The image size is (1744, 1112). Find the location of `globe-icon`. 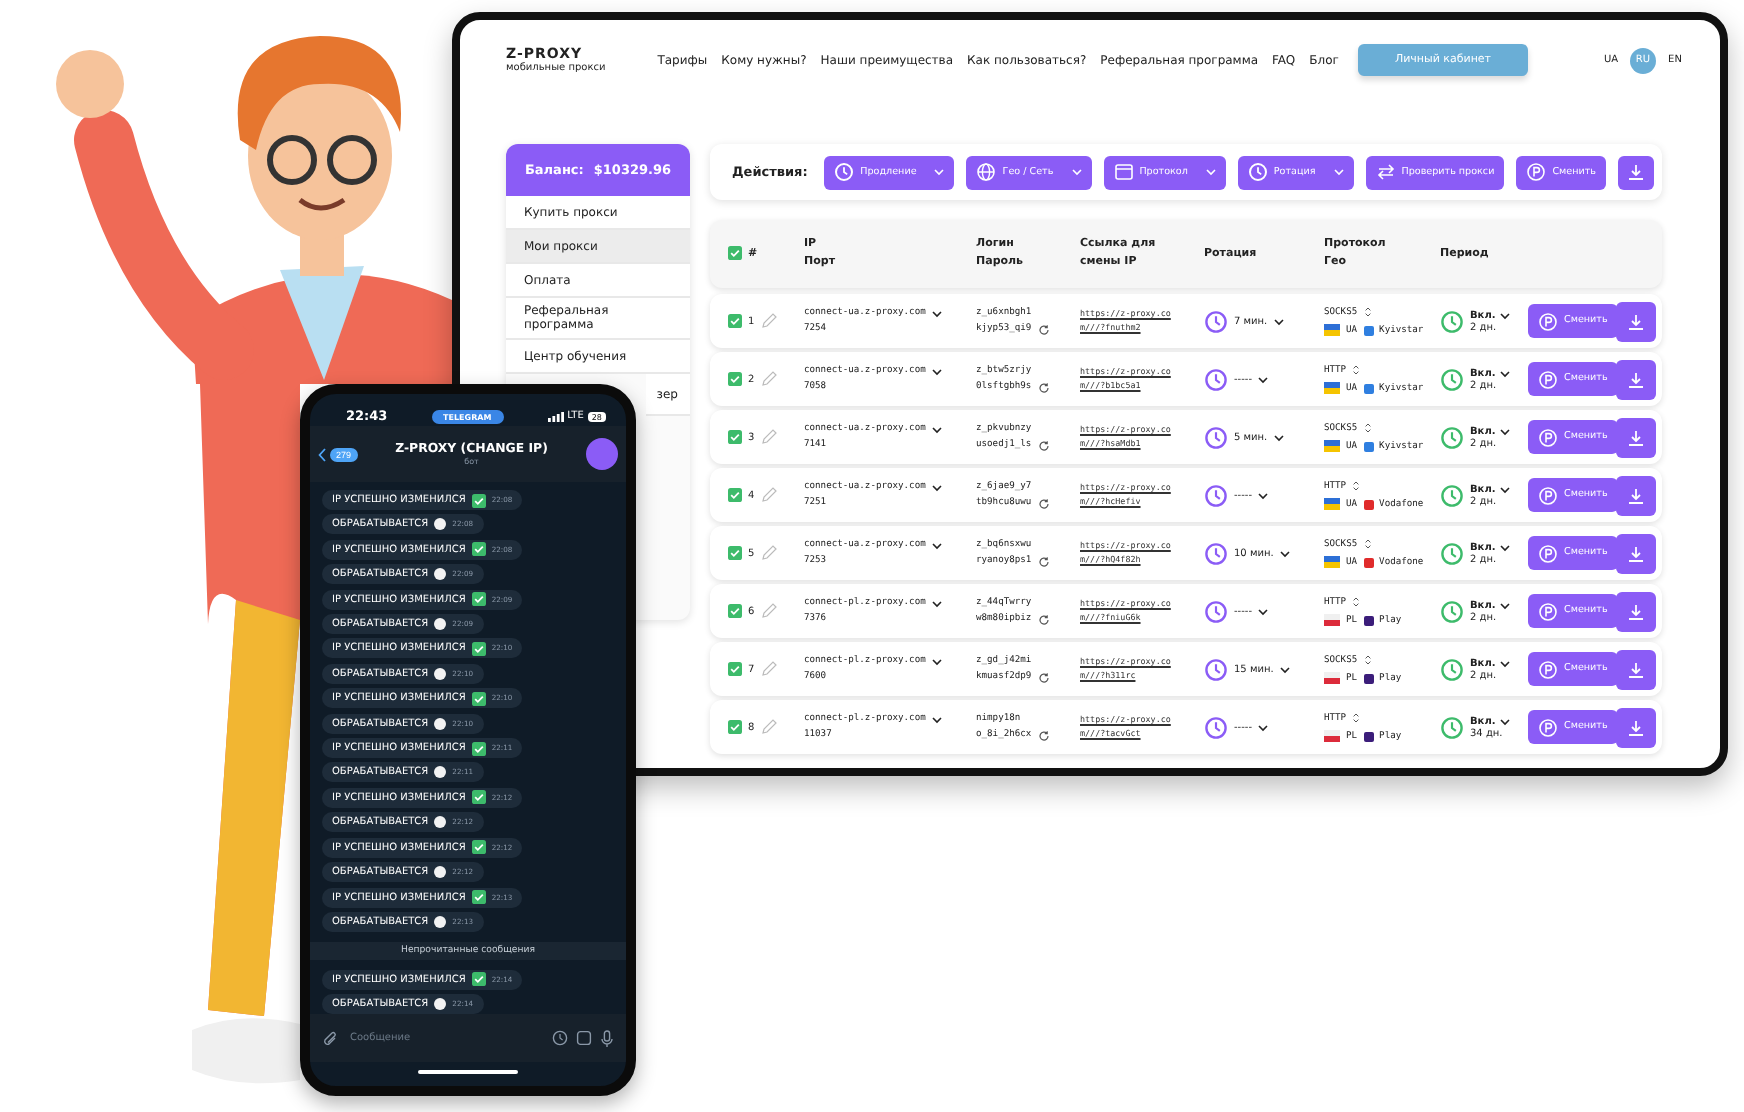

globe-icon is located at coordinates (986, 172).